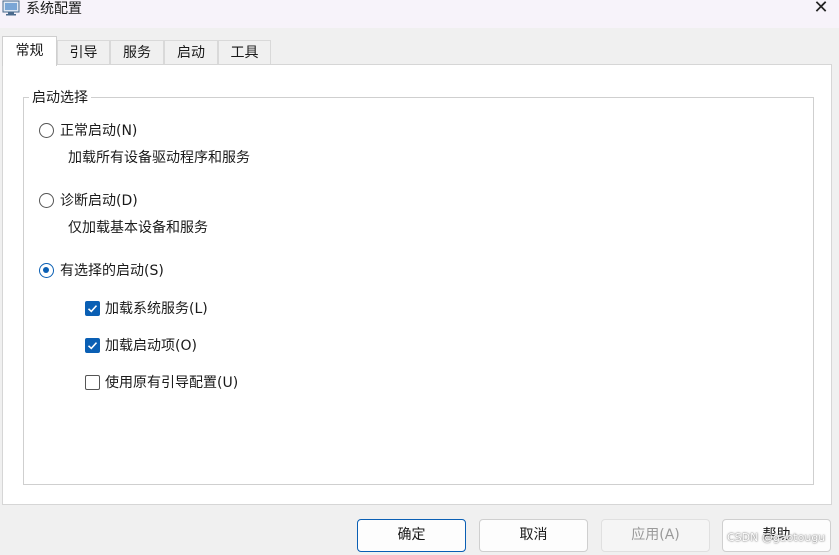  I want to click on tab-strip: 常规 引导 服务 启动 工具, so click(419, 51).